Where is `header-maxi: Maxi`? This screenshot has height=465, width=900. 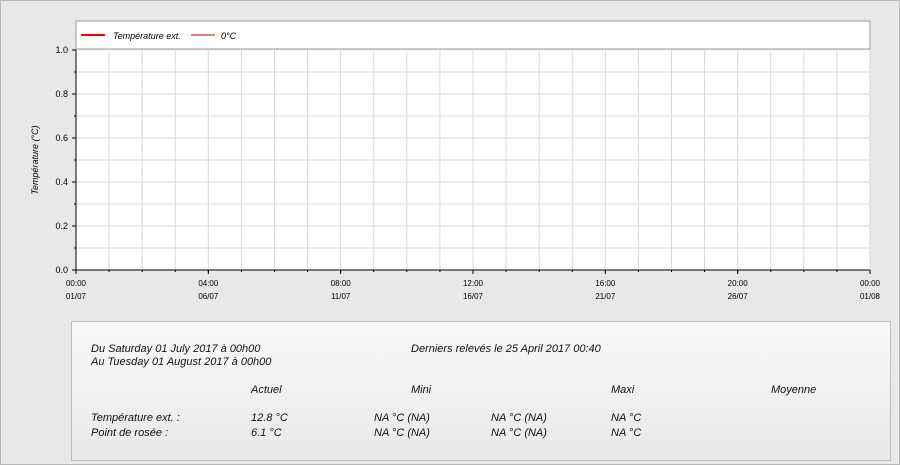 header-maxi: Maxi is located at coordinates (623, 390).